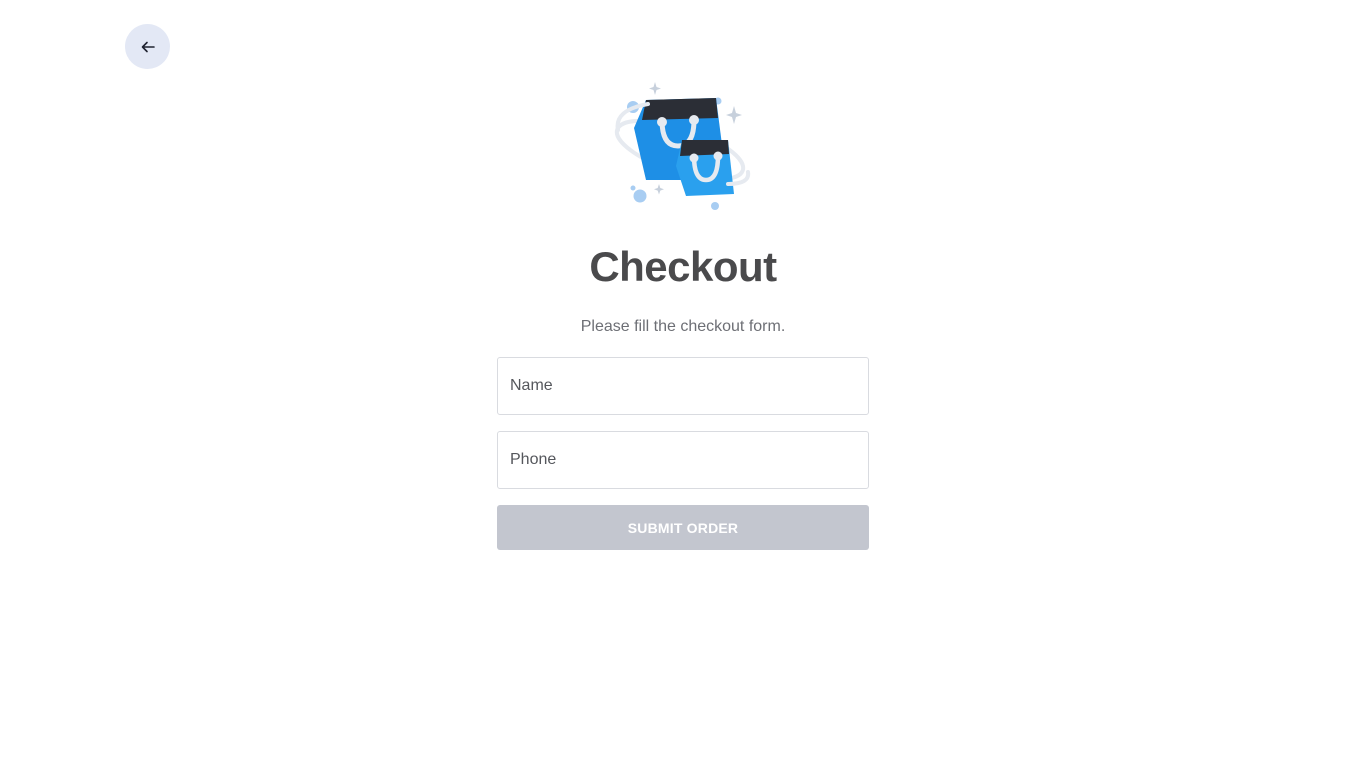 Image resolution: width=1366 pixels, height=768 pixels. I want to click on back-button, so click(147, 46).